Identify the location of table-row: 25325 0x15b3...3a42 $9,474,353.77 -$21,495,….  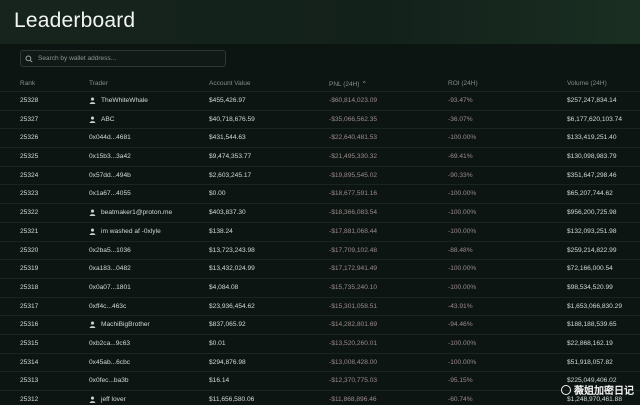
(320, 156).